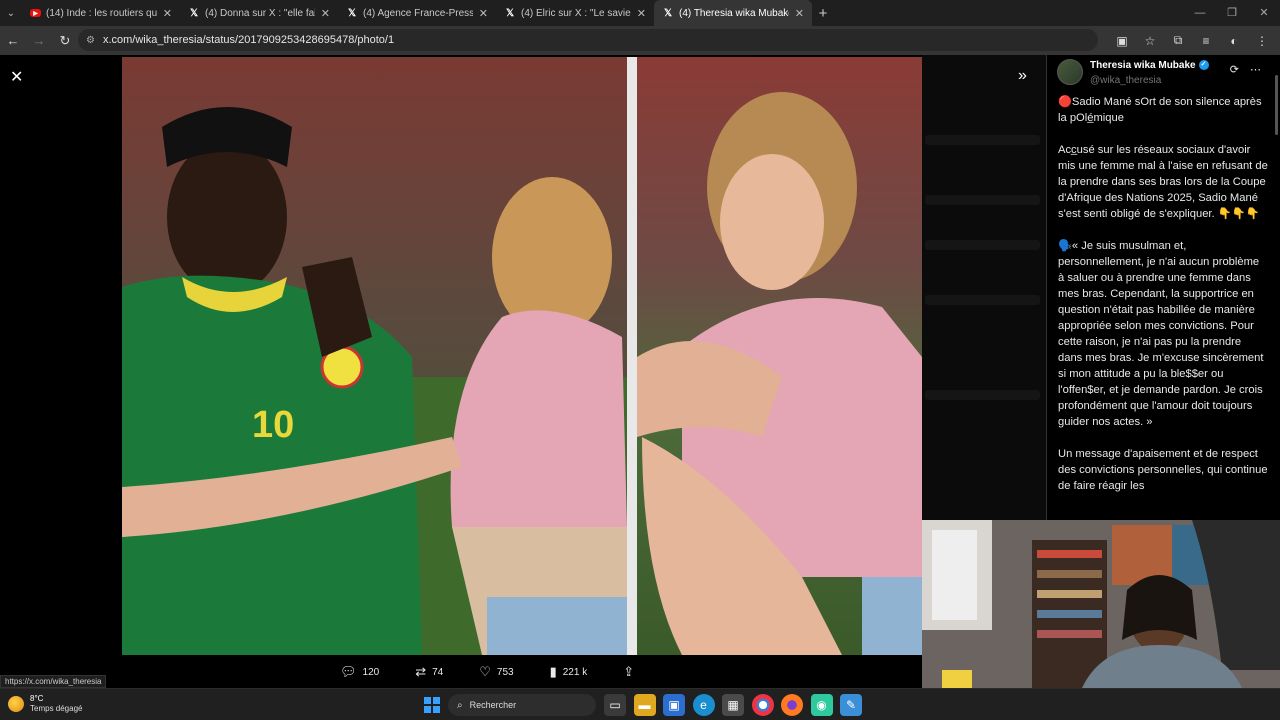  What do you see at coordinates (1178, 40) in the screenshot?
I see `extensions-icon: ⧉` at bounding box center [1178, 40].